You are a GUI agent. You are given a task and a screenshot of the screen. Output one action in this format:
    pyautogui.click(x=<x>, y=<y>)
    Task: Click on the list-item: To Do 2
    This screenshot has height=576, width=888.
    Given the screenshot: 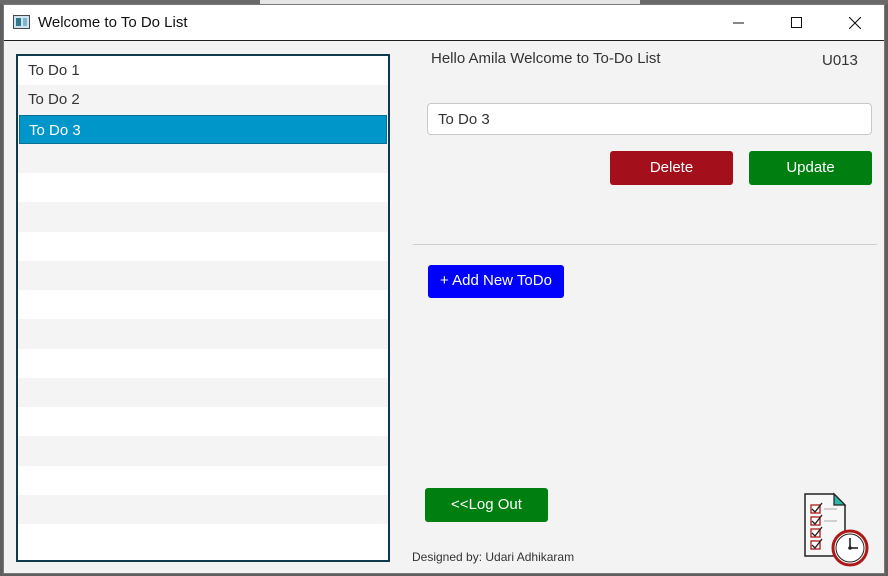 What is the action you would take?
    pyautogui.click(x=203, y=100)
    